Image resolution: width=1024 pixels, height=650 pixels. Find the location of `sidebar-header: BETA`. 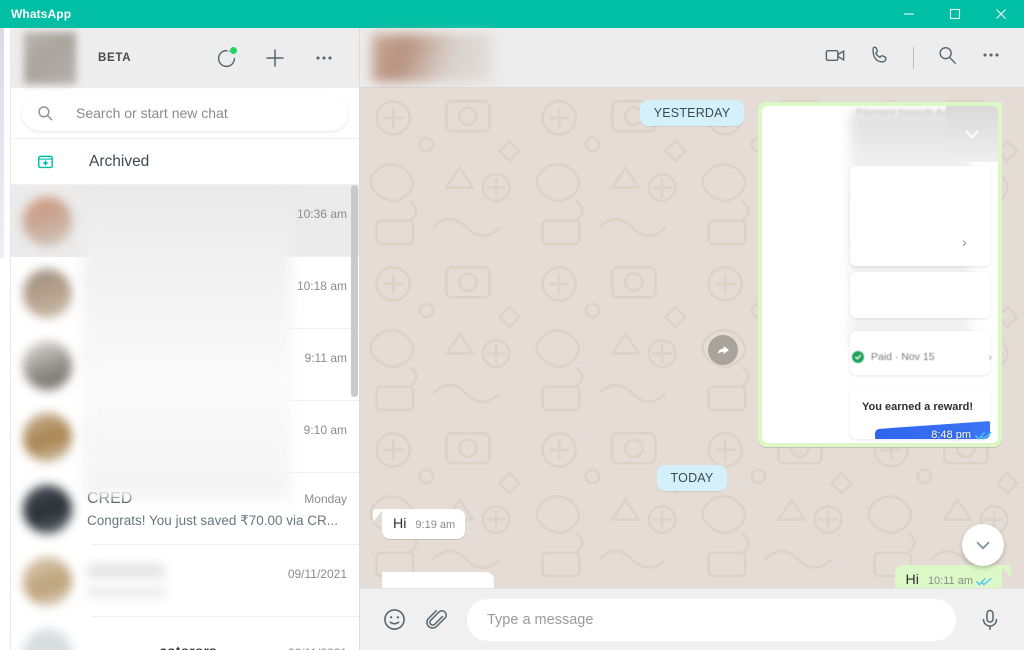

sidebar-header: BETA is located at coordinates (185, 58).